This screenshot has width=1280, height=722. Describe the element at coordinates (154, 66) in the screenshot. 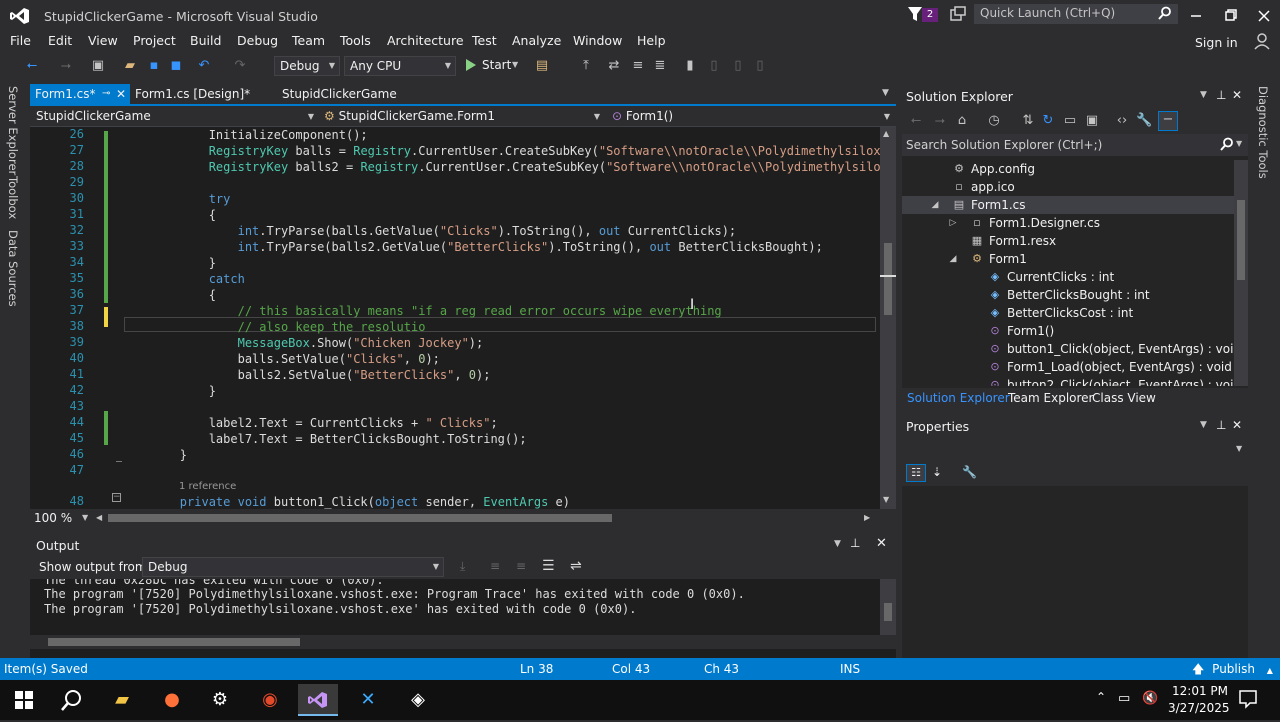

I see `save-icon: ▪` at that location.